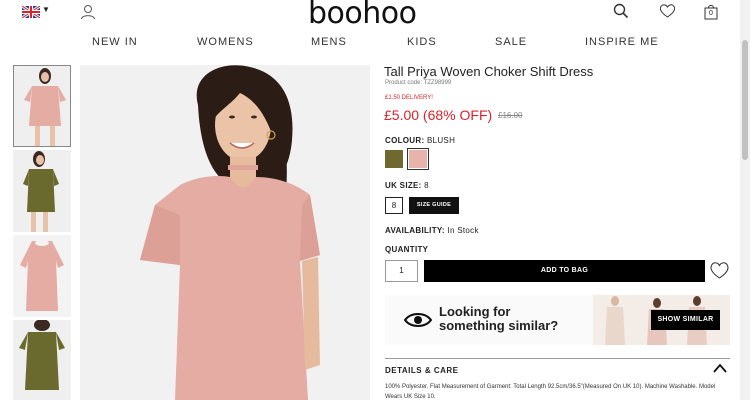 The width and height of the screenshot is (750, 400). Describe the element at coordinates (434, 205) in the screenshot. I see `size-guide-button: SIZE GUIDE` at that location.